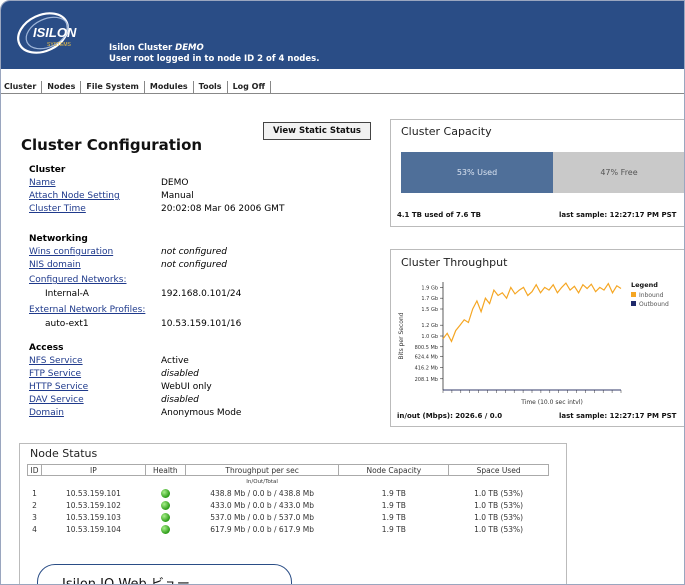  Describe the element at coordinates (199, 311) in the screenshot. I see `row-external-profiles: External Network Profiles:` at that location.